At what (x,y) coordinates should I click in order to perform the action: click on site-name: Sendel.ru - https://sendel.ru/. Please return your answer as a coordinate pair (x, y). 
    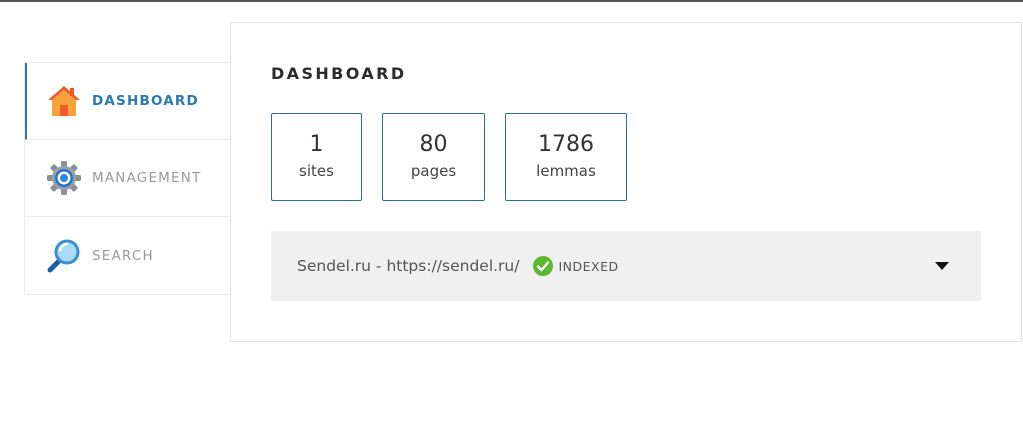
    Looking at the image, I should click on (408, 266).